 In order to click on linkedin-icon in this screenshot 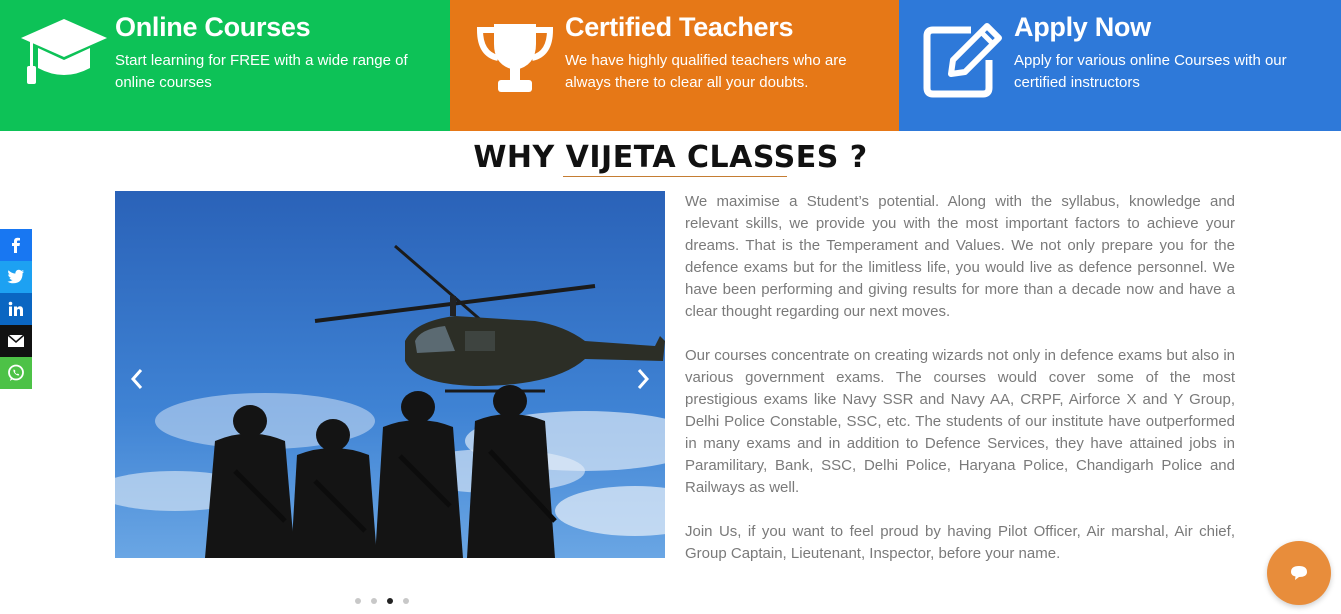, I will do `click(16, 309)`.